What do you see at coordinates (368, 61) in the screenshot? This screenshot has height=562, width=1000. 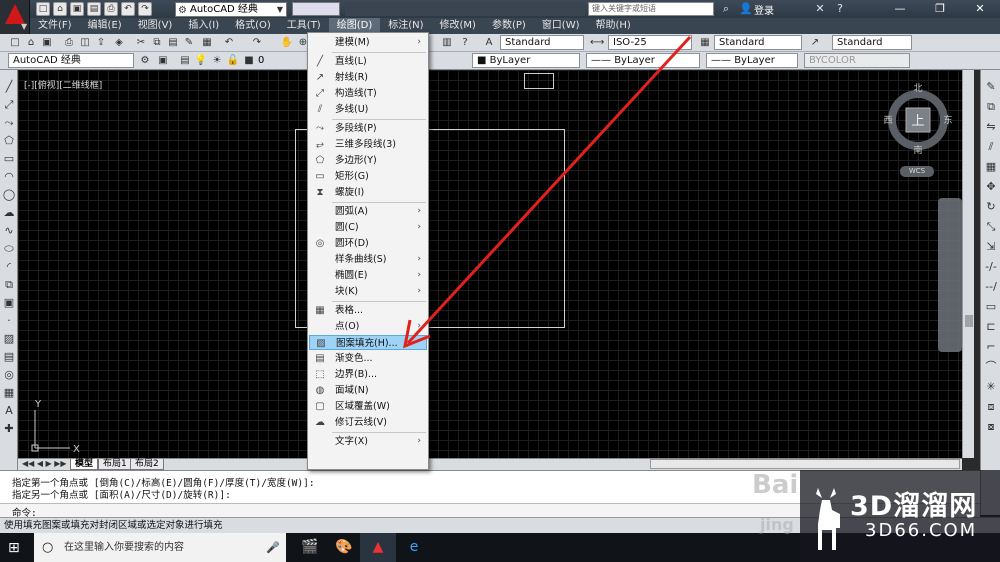 I see `draw-menu-item-line: ╱ 直线(L)` at bounding box center [368, 61].